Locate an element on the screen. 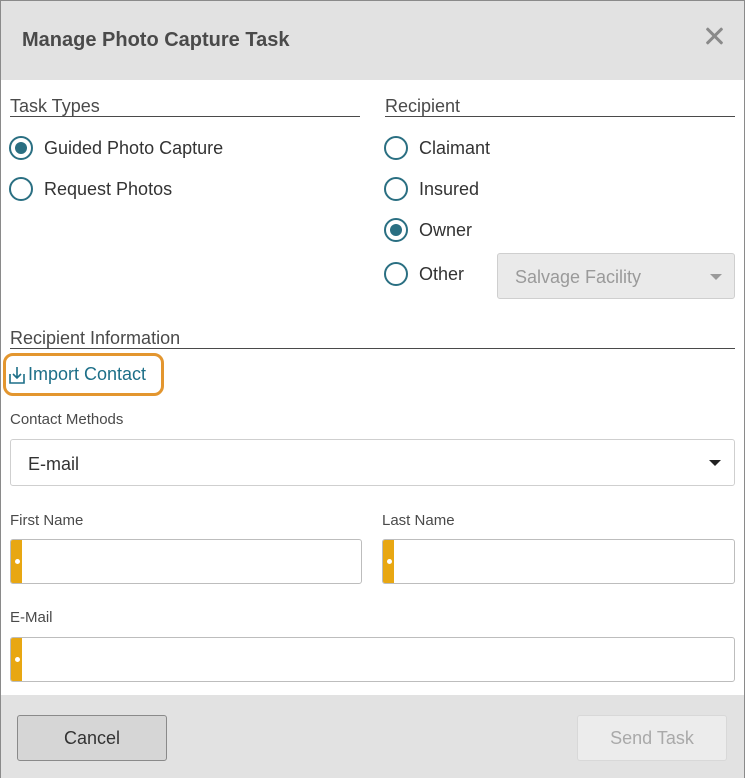 The height and width of the screenshot is (778, 745). radio-owner: Owner is located at coordinates (428, 230).